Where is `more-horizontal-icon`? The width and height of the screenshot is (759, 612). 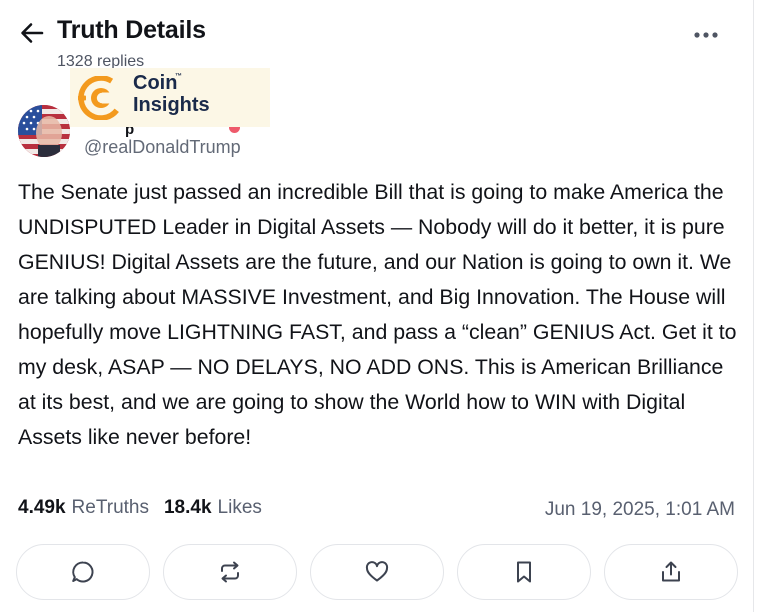 more-horizontal-icon is located at coordinates (706, 35).